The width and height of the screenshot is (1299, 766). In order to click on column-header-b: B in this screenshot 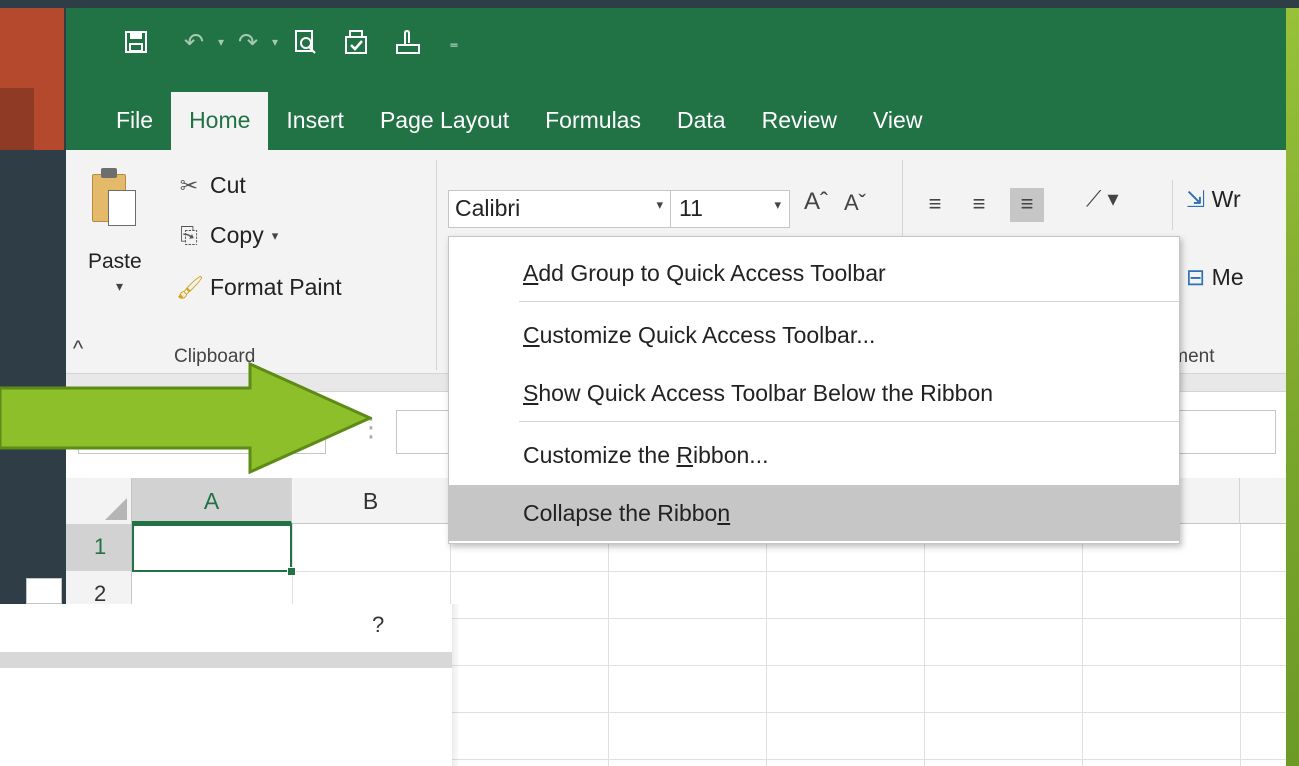, I will do `click(371, 501)`.